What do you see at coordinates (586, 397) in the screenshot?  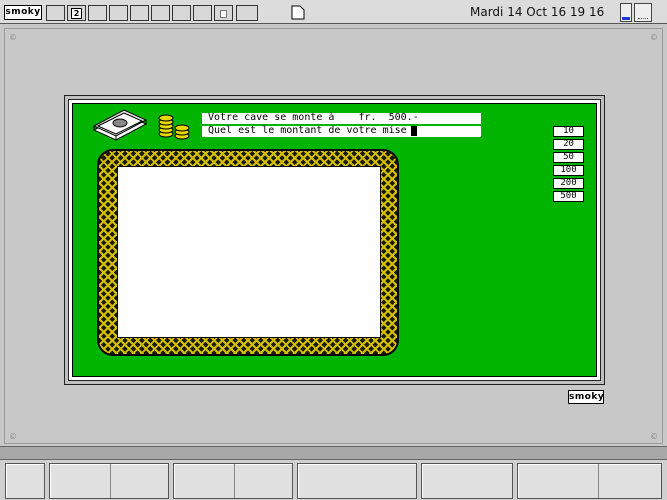 I see `smoky-logo-small: smoky` at bounding box center [586, 397].